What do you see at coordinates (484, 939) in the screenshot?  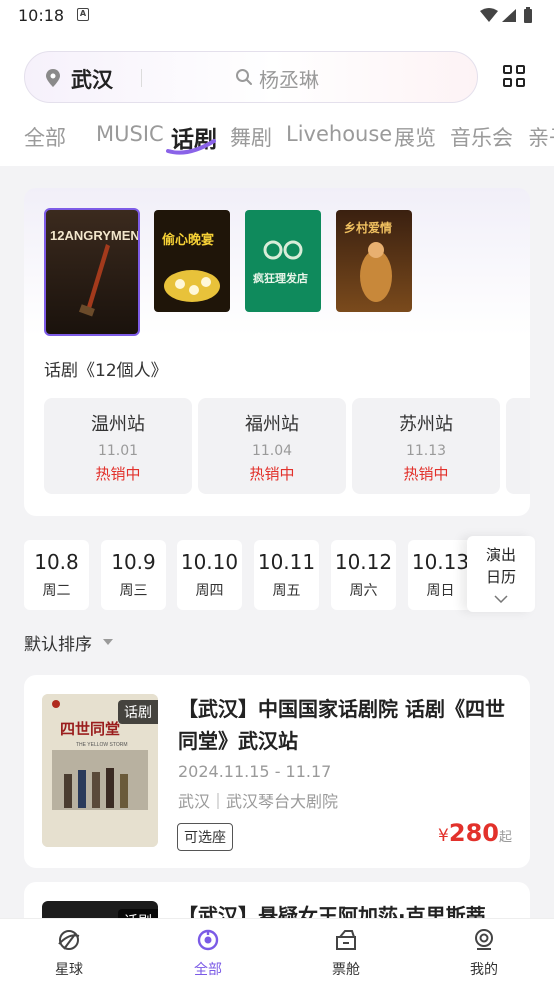 I see `profile-icon` at bounding box center [484, 939].